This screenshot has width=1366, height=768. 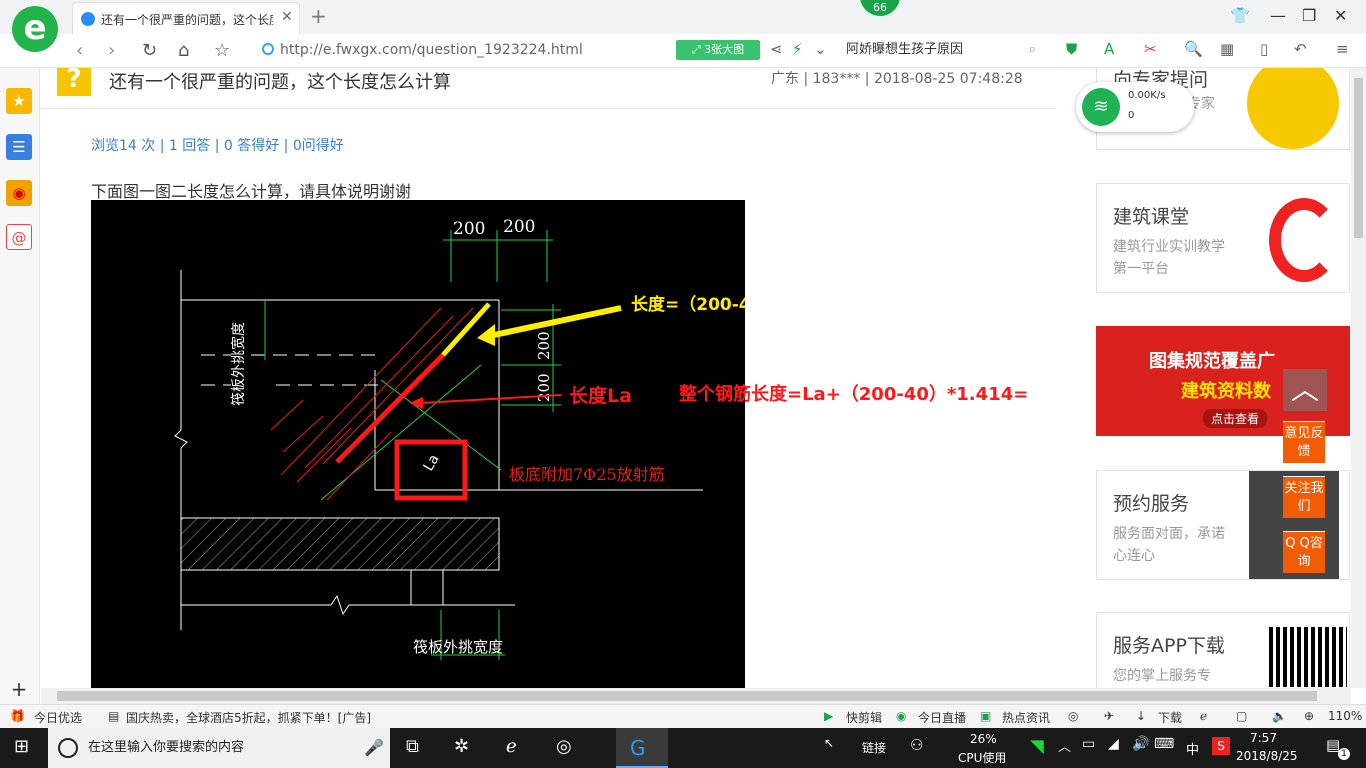 I want to click on window-icon: ▢, so click(x=1241, y=716).